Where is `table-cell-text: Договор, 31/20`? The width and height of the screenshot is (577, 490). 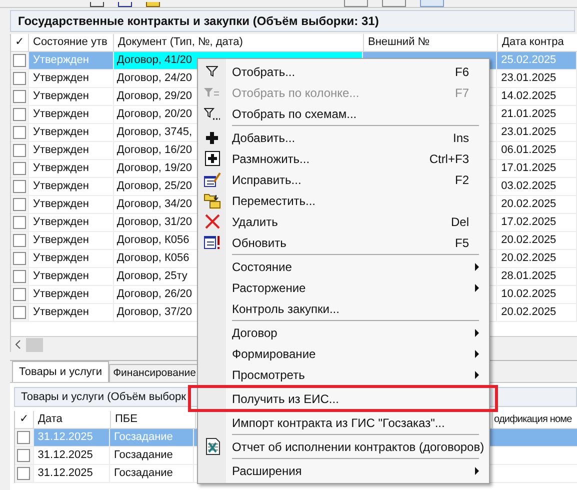 table-cell-text: Договор, 31/20 is located at coordinates (155, 222).